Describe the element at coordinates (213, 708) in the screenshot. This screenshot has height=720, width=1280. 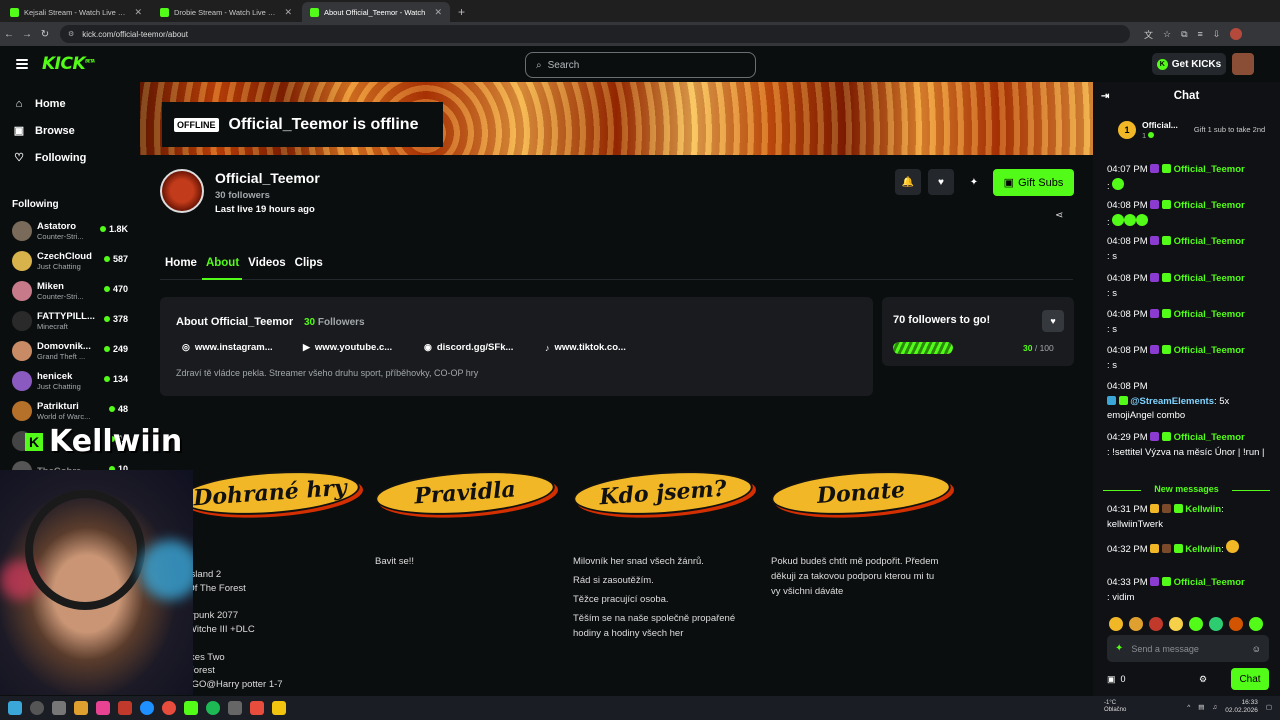
I see `spotify-icon` at that location.